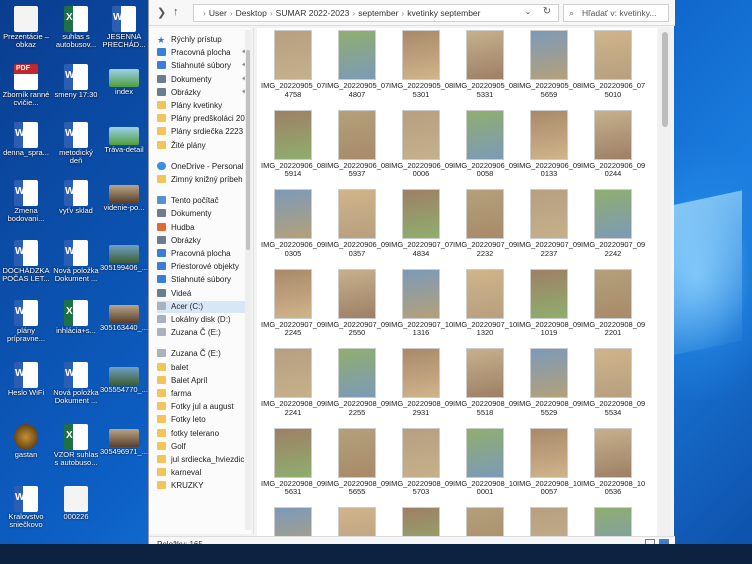 The image size is (752, 564). What do you see at coordinates (76, 515) in the screenshot?
I see `desktop-icon: 000226` at bounding box center [76, 515].